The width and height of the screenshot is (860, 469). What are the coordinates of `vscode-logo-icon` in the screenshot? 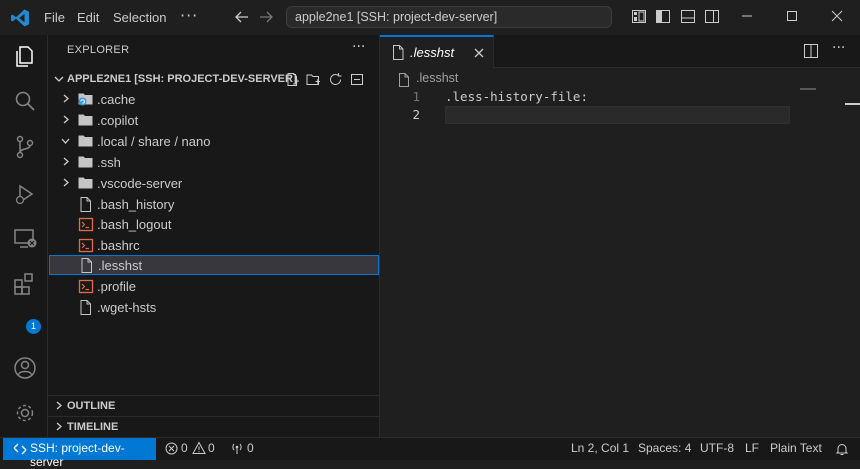 It's located at (20, 18).